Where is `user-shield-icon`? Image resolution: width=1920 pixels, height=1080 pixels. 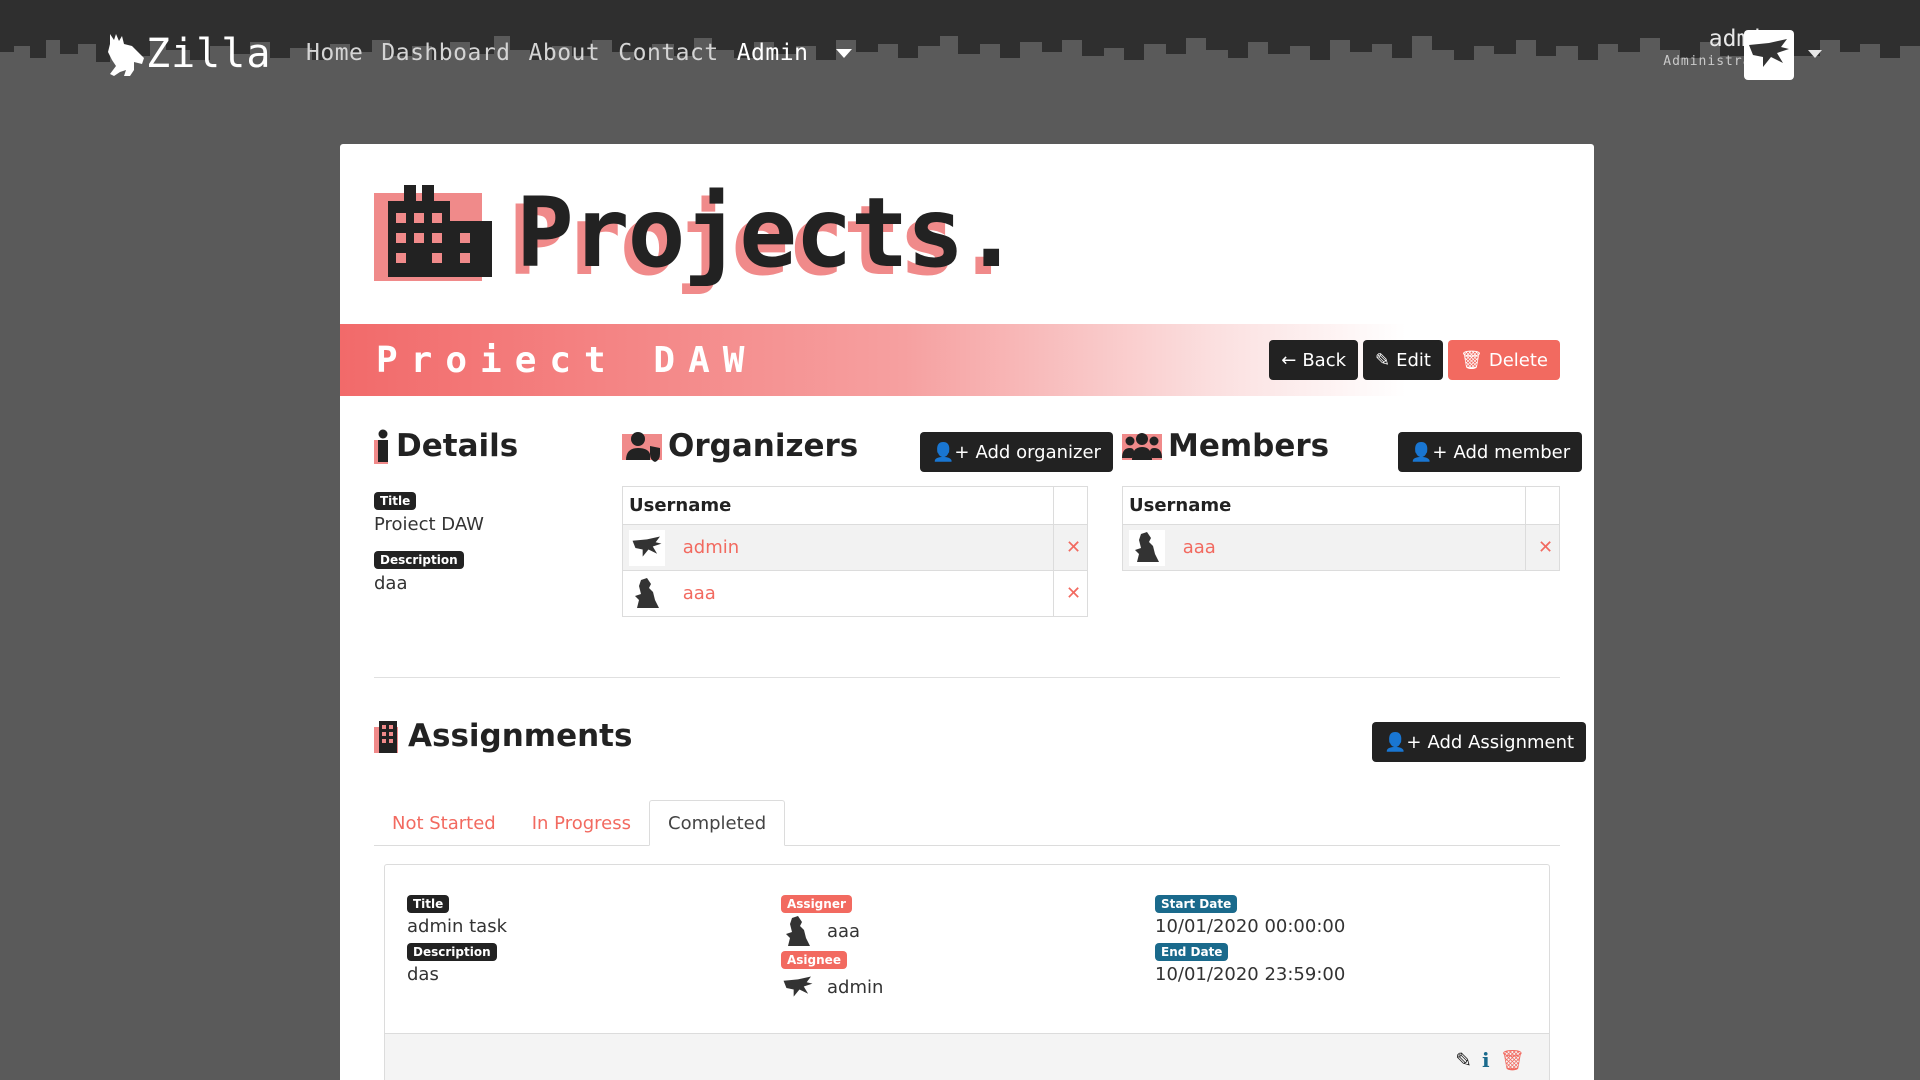
user-shield-icon is located at coordinates (642, 447).